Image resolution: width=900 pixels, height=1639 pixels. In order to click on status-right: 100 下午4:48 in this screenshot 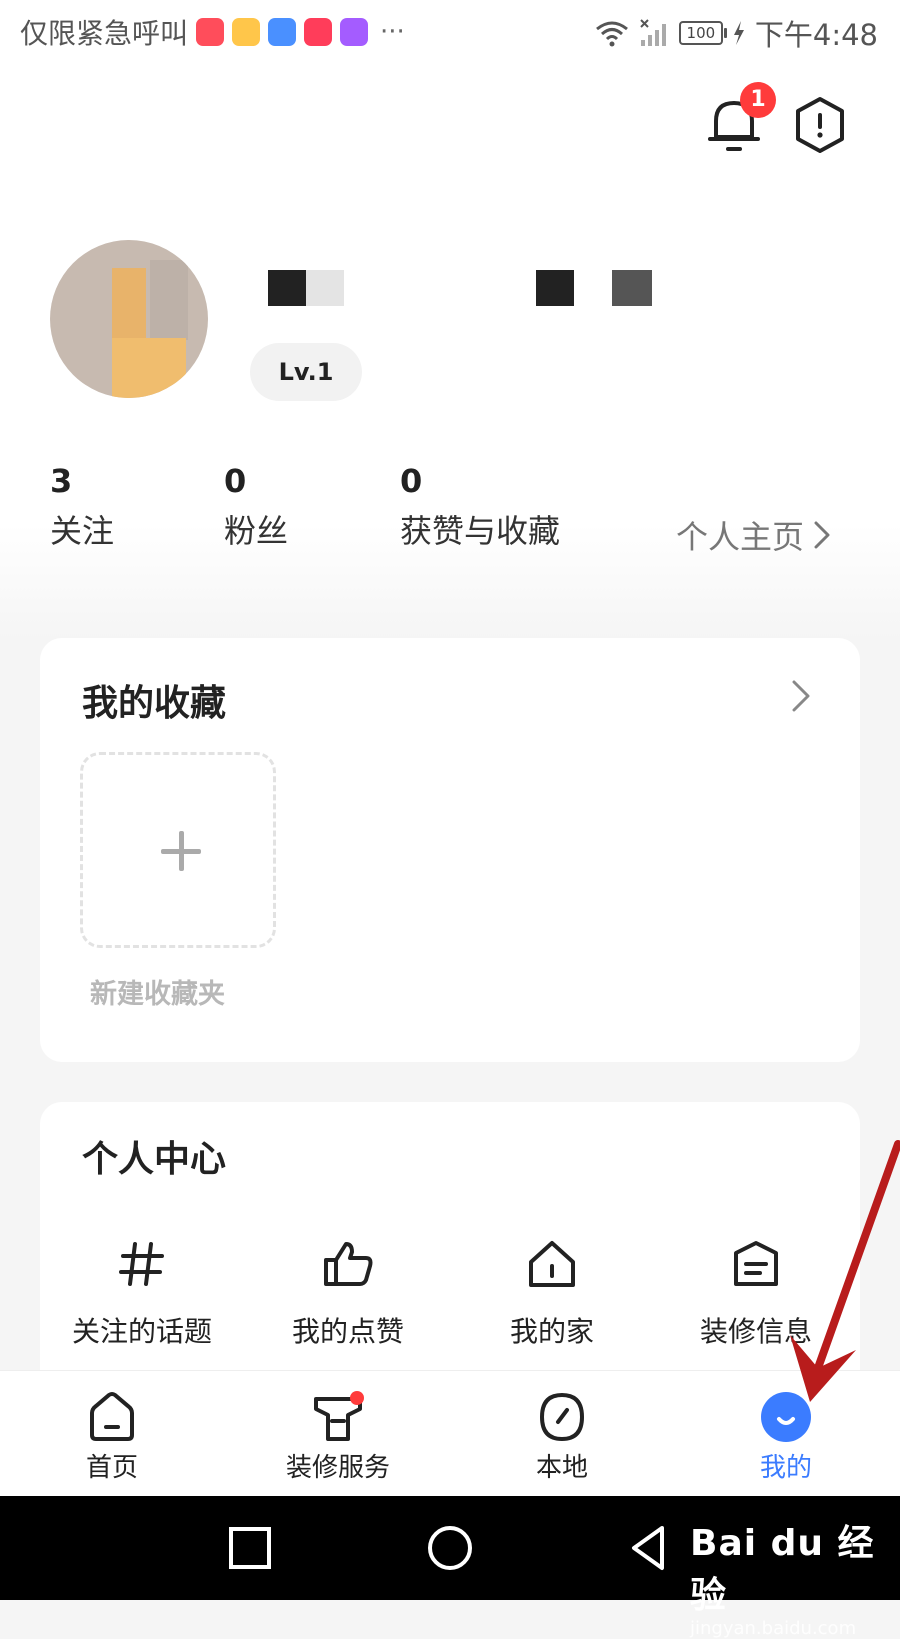, I will do `click(736, 33)`.